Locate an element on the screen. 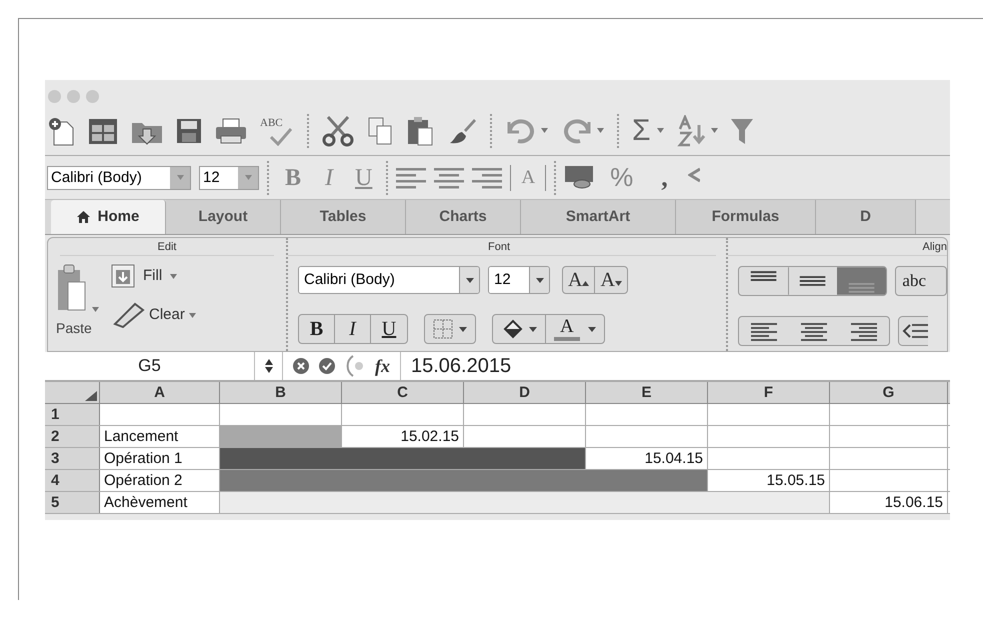 This screenshot has height=620, width=983. copy-icon is located at coordinates (380, 131).